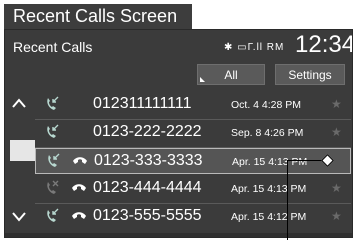 This screenshot has height=242, width=356. I want to click on corner-indicator-icon, so click(202, 79).